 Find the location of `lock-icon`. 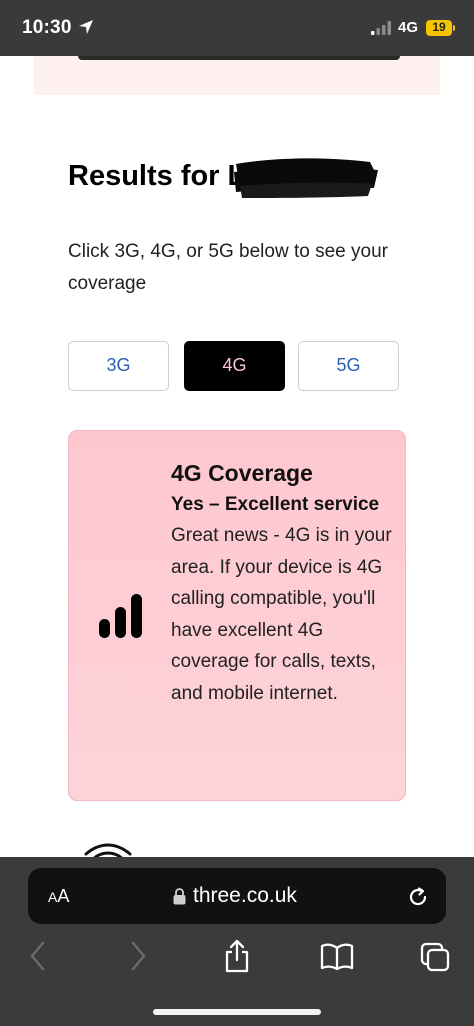

lock-icon is located at coordinates (179, 899).